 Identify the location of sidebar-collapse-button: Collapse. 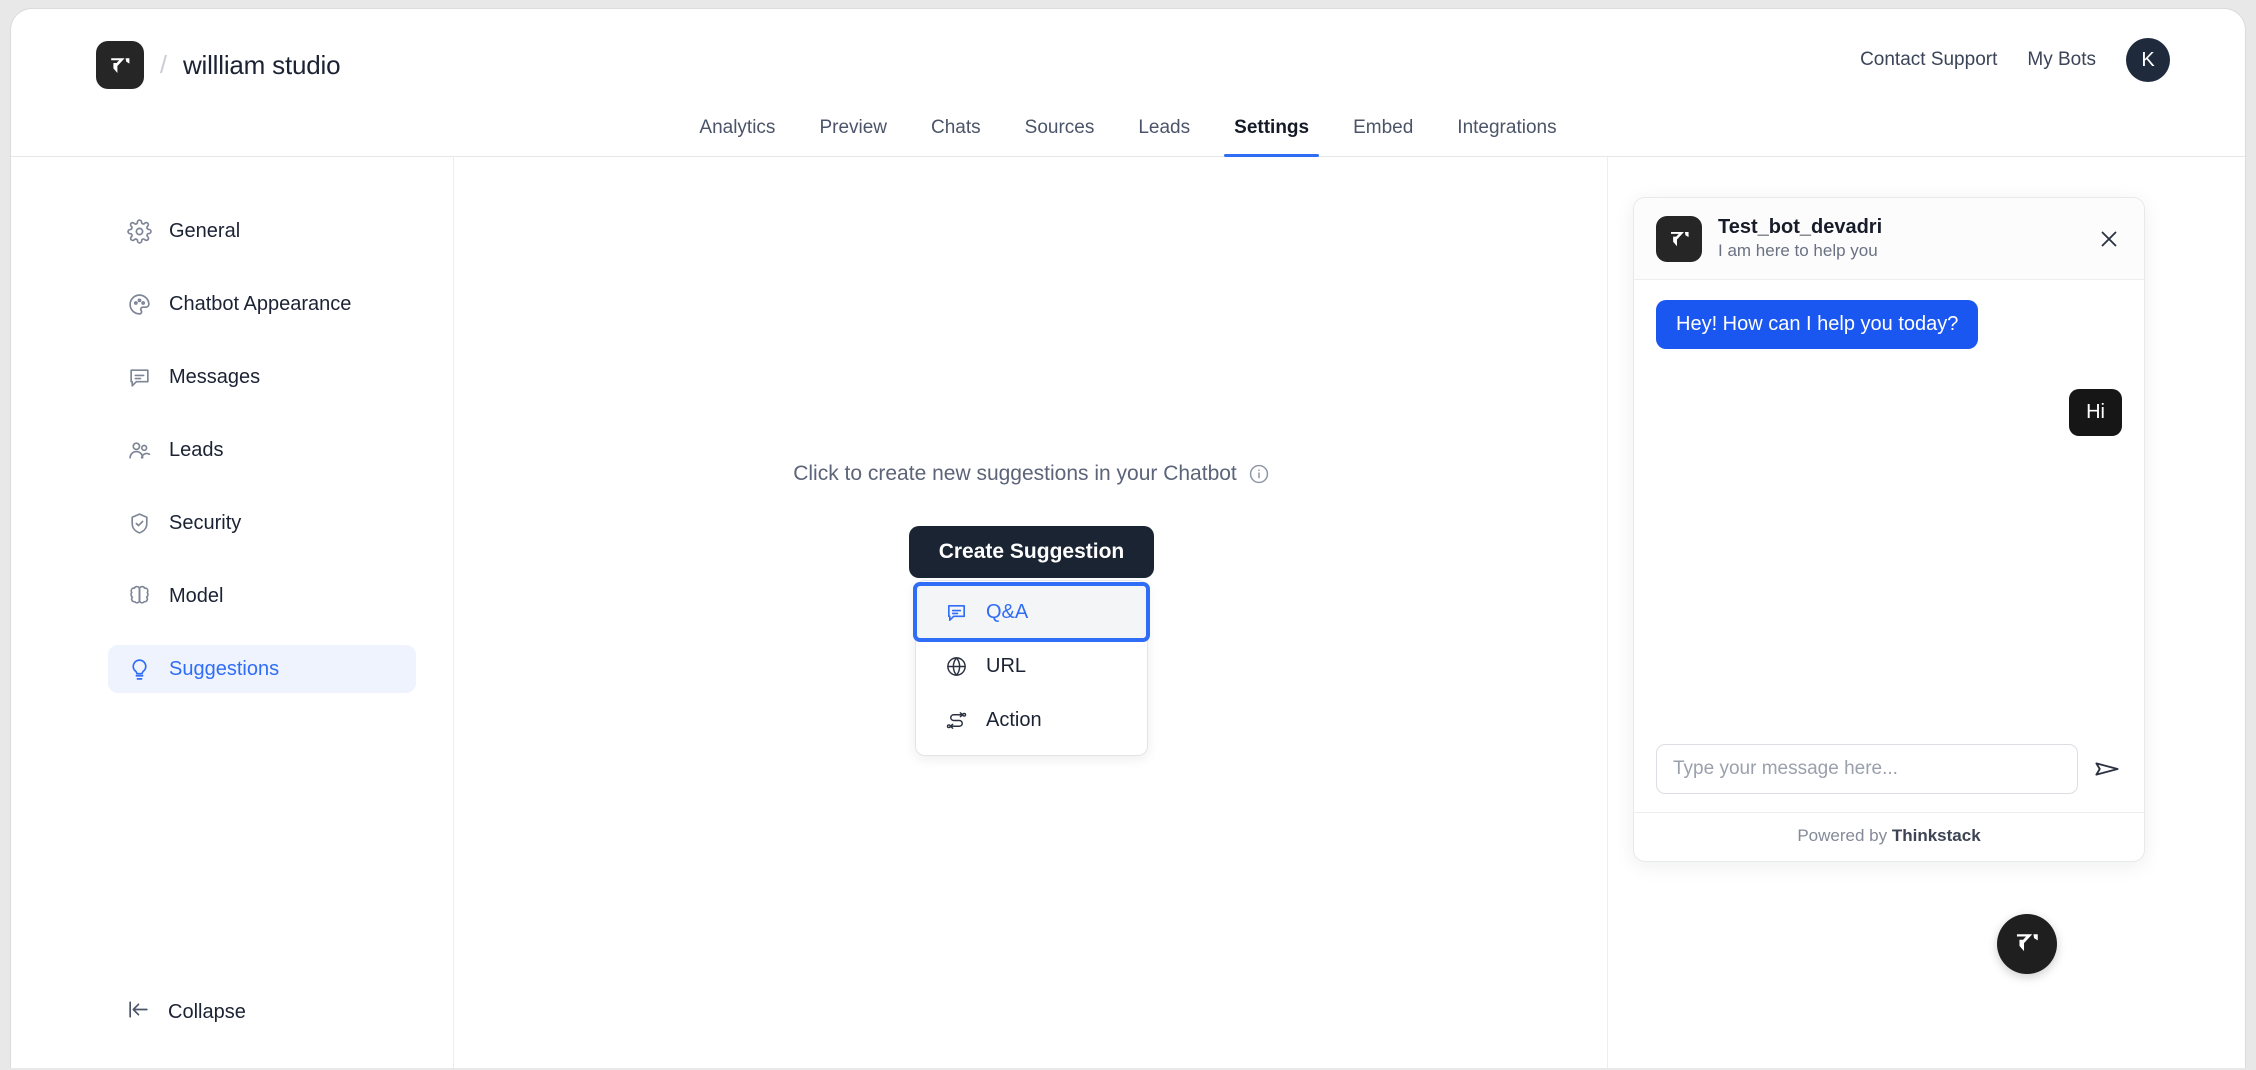
(186, 1012).